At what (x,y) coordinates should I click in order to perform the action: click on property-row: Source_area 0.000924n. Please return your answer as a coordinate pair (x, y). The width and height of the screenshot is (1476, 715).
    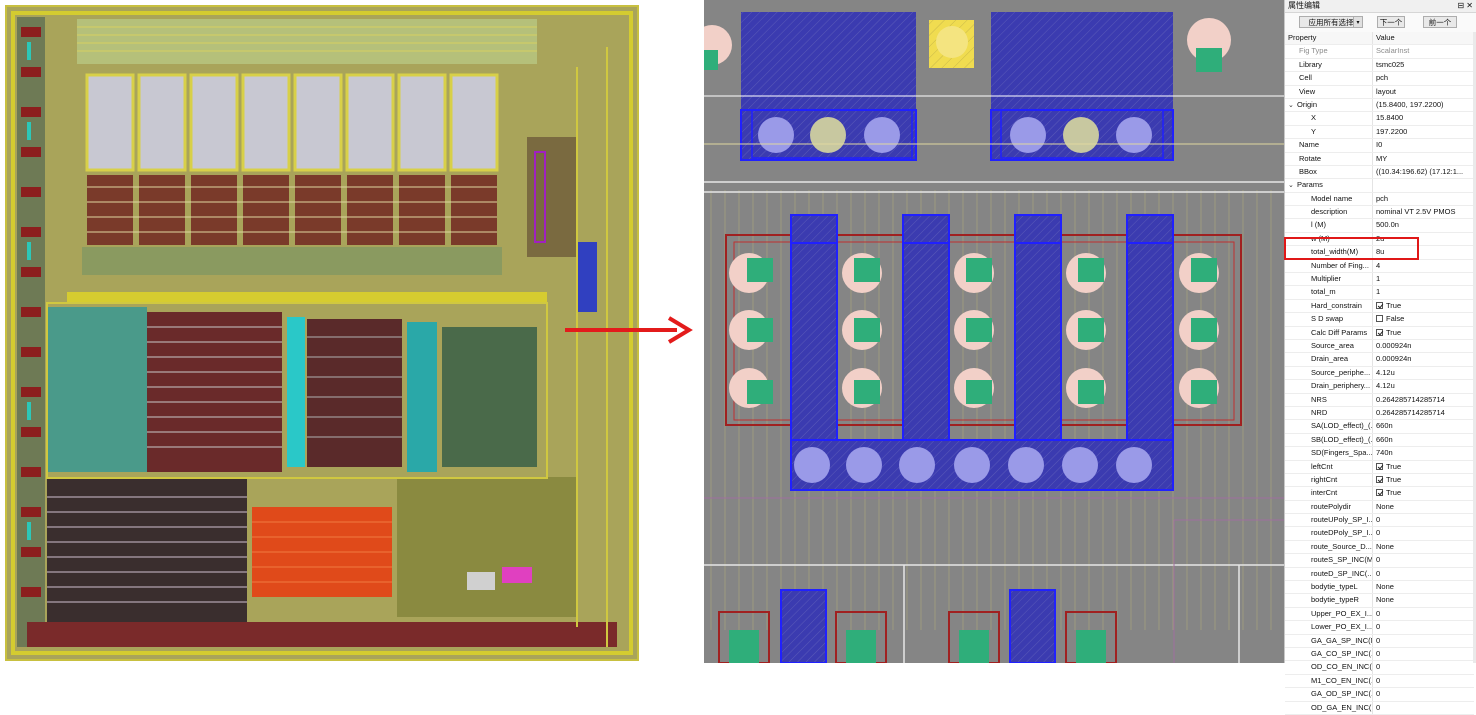
    Looking at the image, I should click on (1379, 346).